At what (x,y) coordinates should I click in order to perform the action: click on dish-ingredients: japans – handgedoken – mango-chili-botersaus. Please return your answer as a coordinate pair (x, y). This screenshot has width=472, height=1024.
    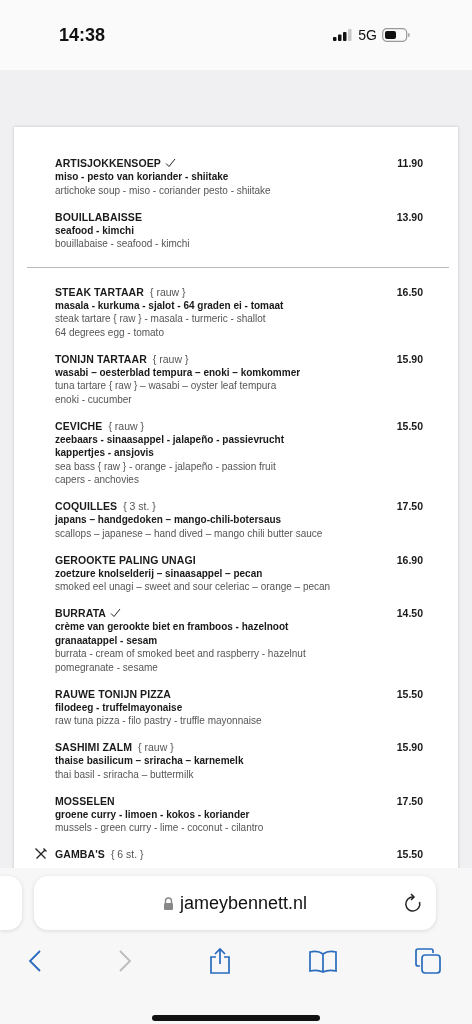
    Looking at the image, I should click on (169, 520).